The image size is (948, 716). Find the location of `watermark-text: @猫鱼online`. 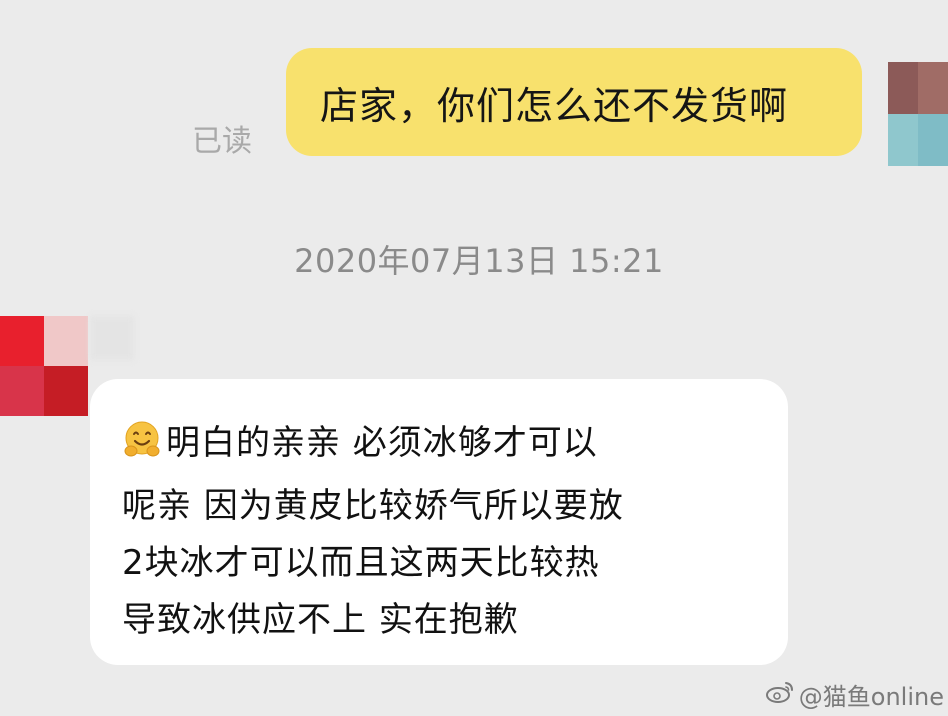

watermark-text: @猫鱼online is located at coordinates (871, 697).